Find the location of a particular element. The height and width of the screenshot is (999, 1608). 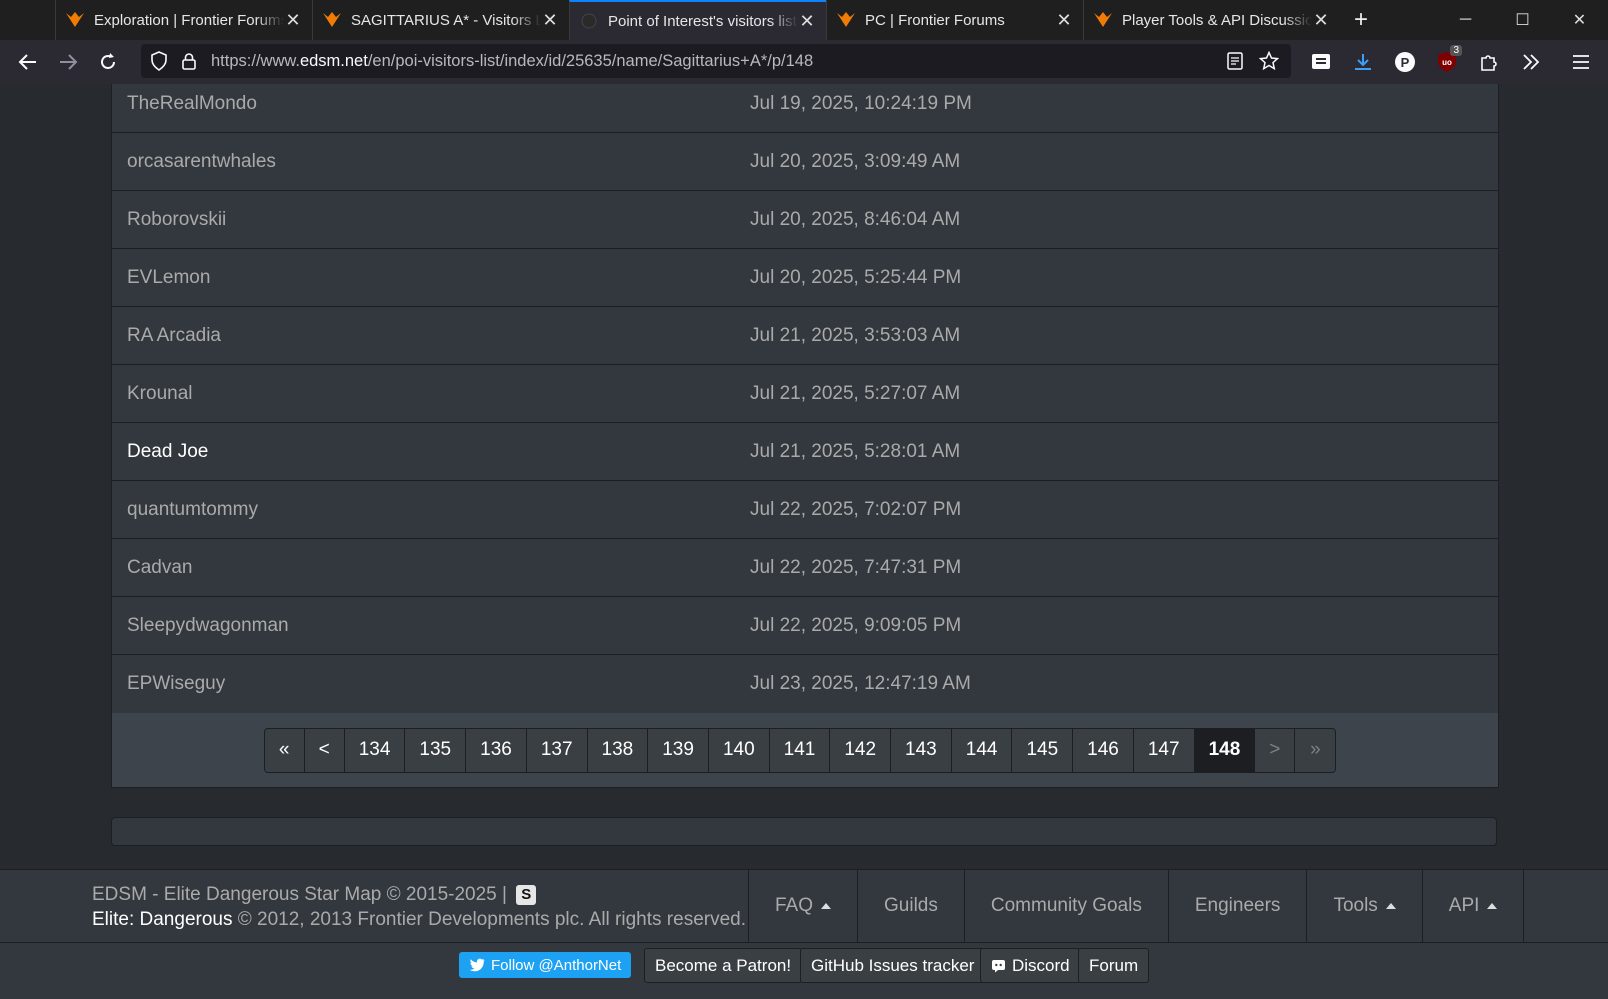

visit-date: Jul 20, 2025, 3:09:49 AM is located at coordinates (855, 161).